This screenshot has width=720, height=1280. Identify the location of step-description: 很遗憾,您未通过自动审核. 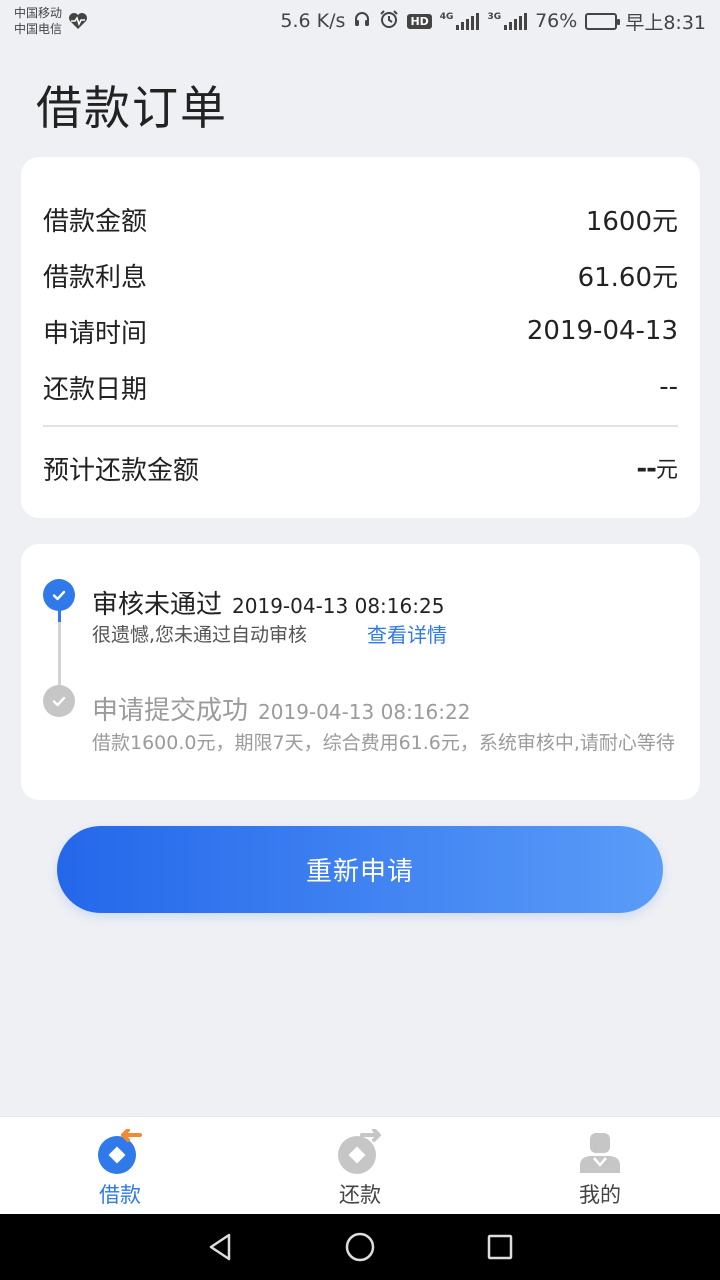
(200, 635).